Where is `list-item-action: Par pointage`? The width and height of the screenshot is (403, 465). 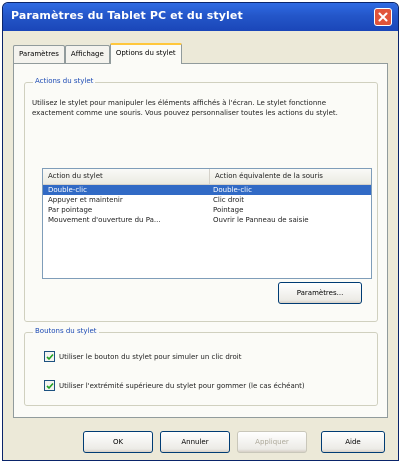
list-item-action: Par pointage is located at coordinates (70, 210).